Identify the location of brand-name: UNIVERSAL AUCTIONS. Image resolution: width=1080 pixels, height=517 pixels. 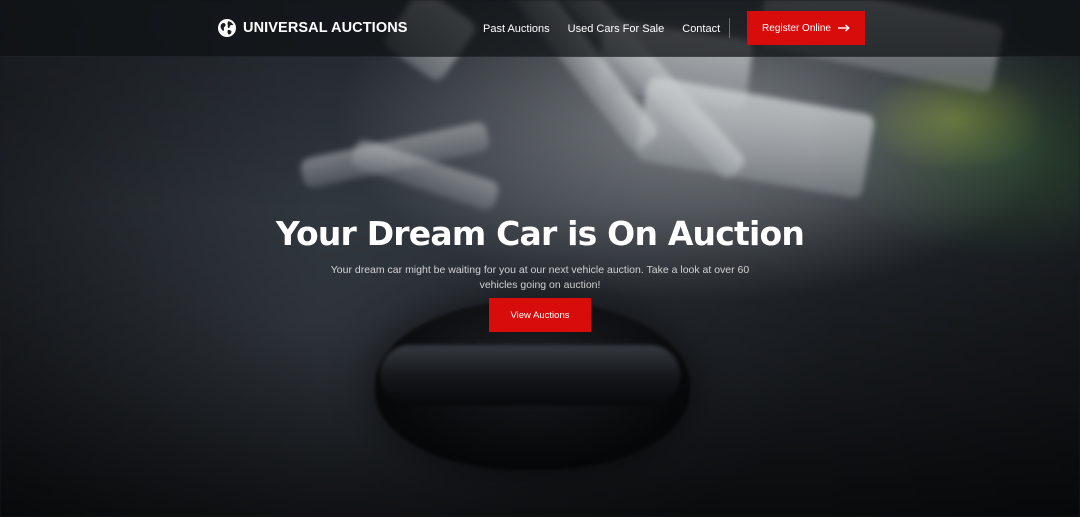
(325, 28).